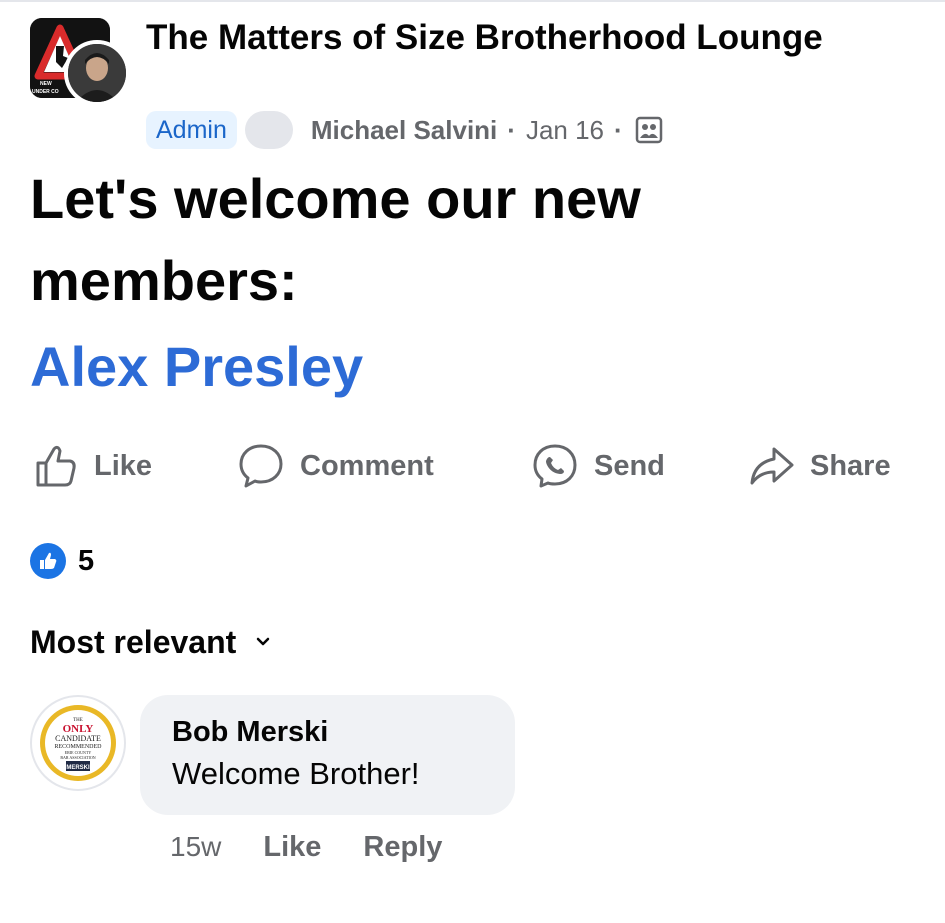 Image resolution: width=945 pixels, height=923 pixels. Describe the element at coordinates (496, 38) in the screenshot. I see `group-name: The Matters of Size Brotherhood Lounge` at that location.